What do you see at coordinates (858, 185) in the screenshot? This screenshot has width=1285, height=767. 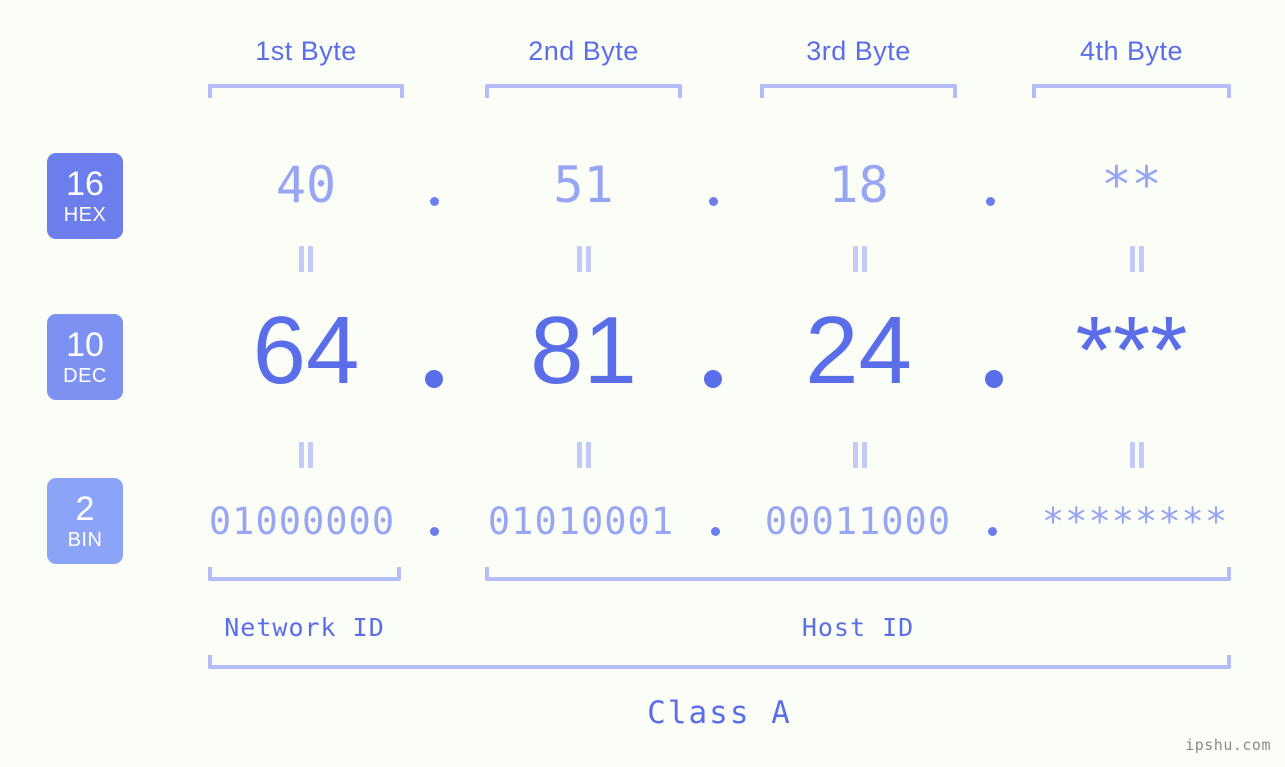 I see `hex-byte-3: 18` at bounding box center [858, 185].